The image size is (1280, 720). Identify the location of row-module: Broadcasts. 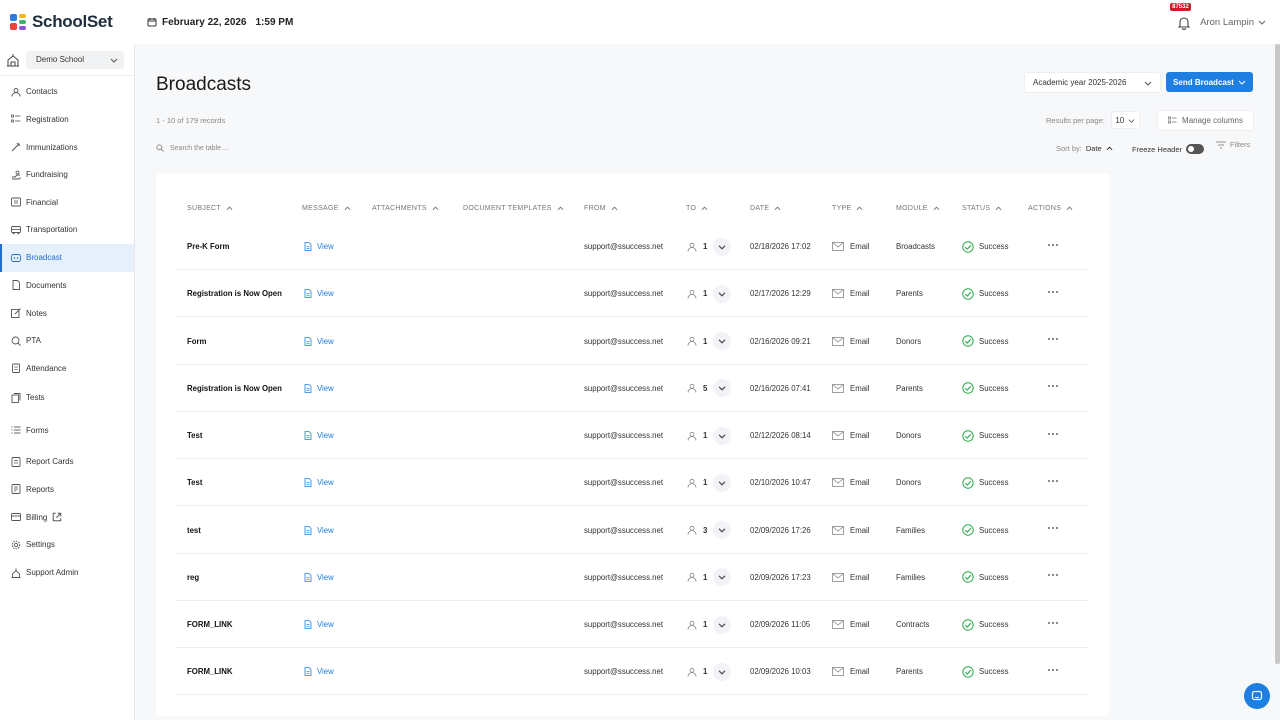
(916, 246).